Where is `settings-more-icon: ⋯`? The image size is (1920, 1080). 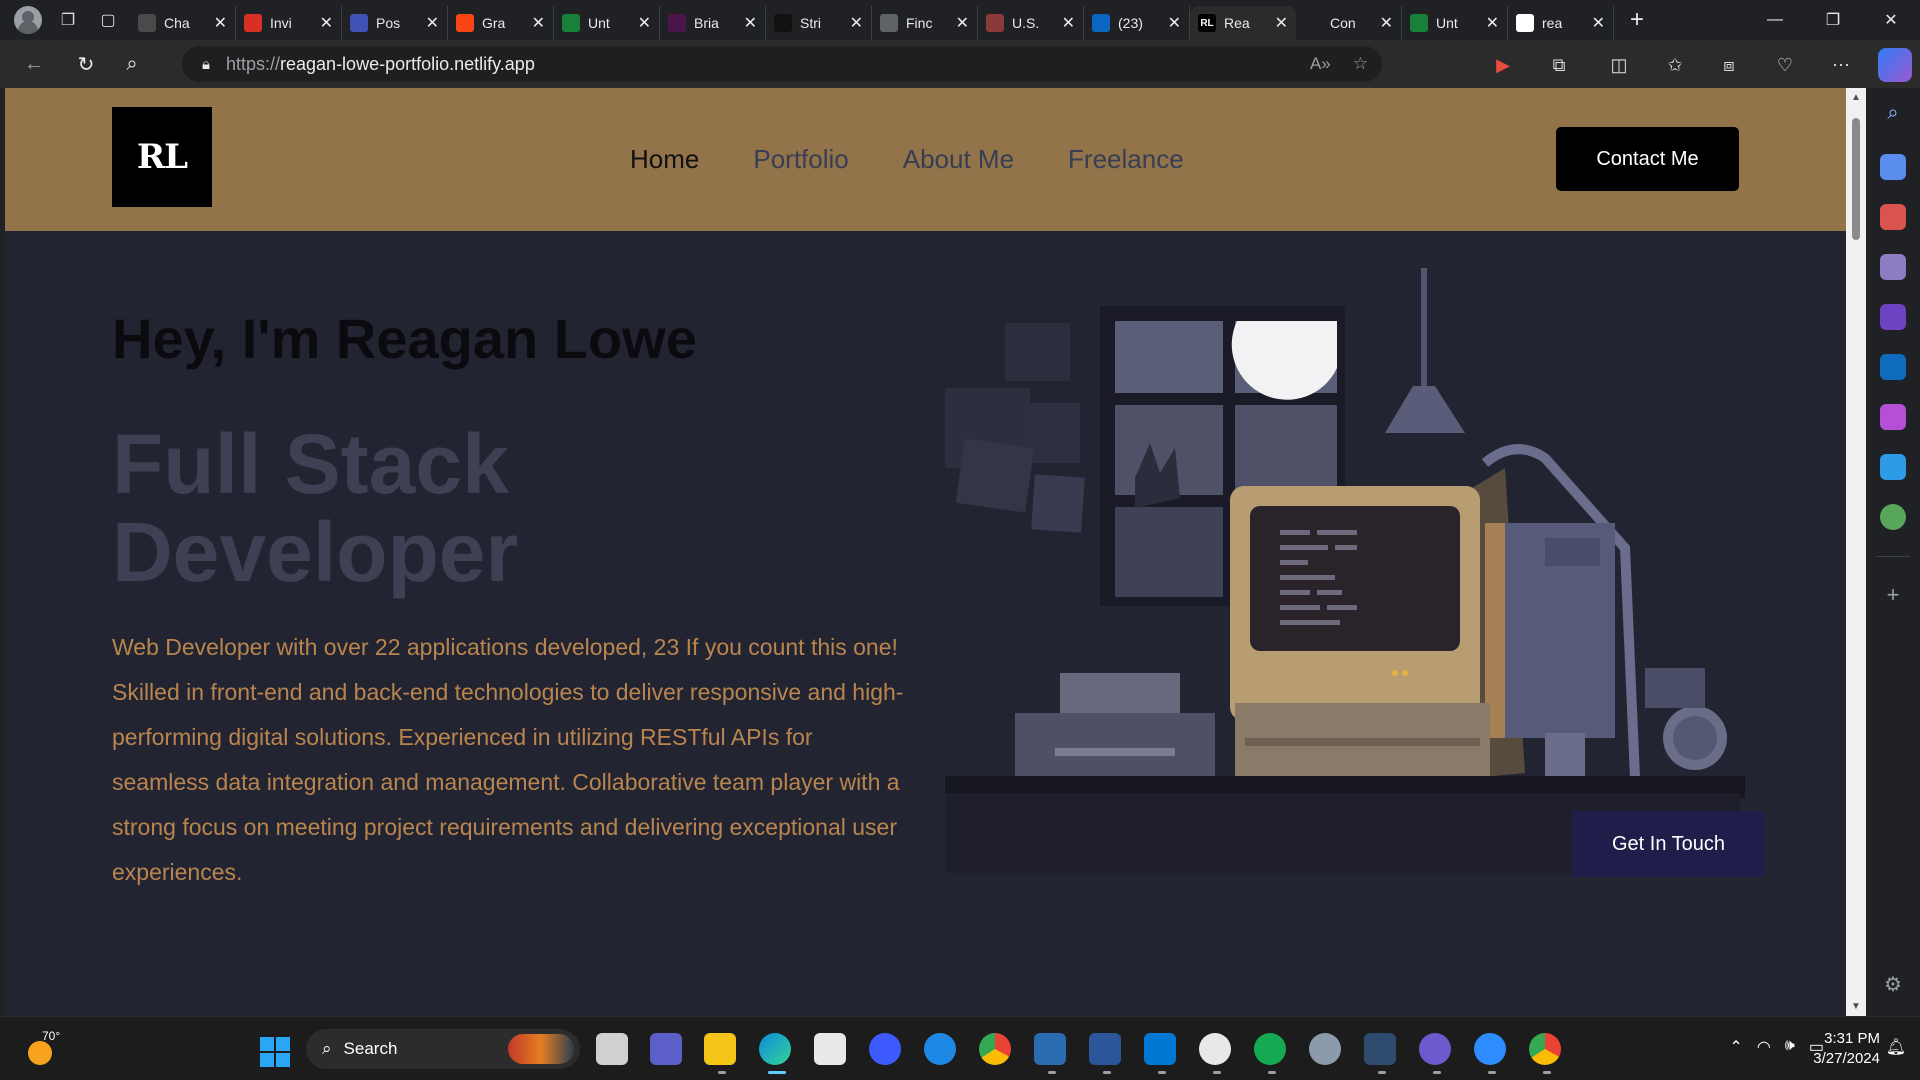 settings-more-icon: ⋯ is located at coordinates (1841, 65).